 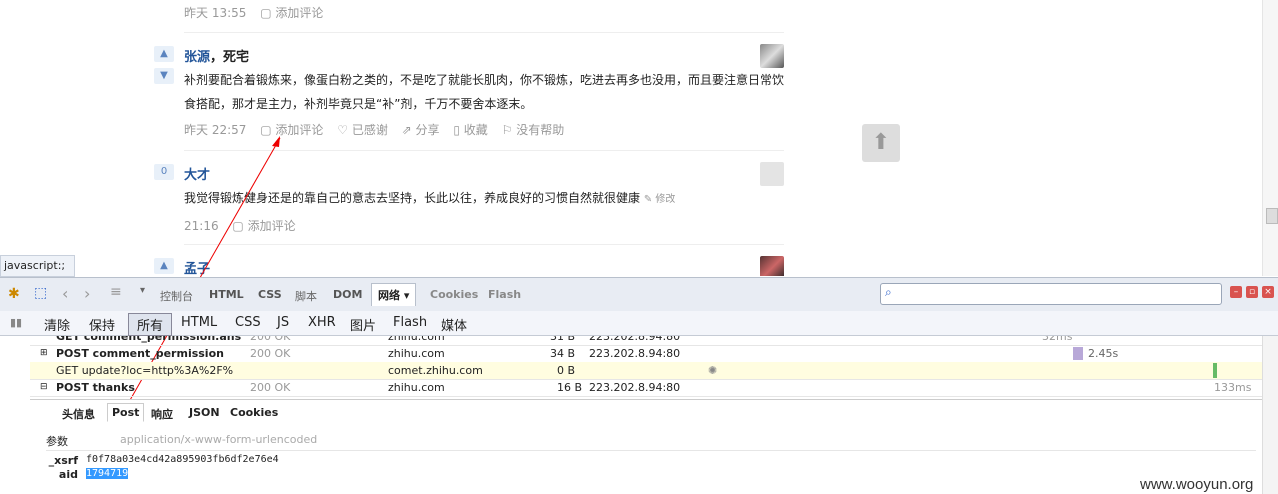 I want to click on tab-script: 脚本, so click(x=306, y=296).